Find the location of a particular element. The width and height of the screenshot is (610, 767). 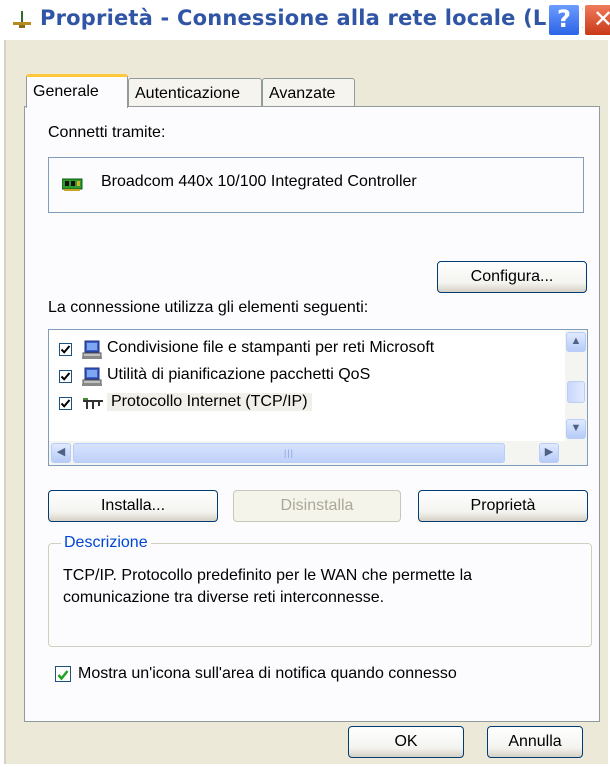

horizontal-scrollbar: ◀ ||| ▶ is located at coordinates (318, 453).